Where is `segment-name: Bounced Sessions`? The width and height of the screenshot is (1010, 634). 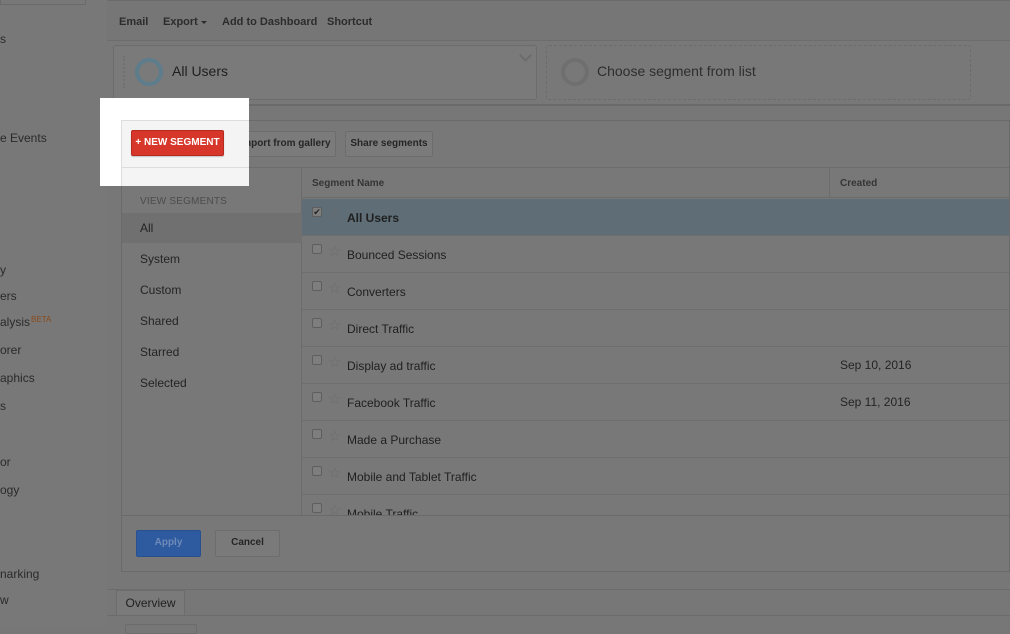 segment-name: Bounced Sessions is located at coordinates (396, 255).